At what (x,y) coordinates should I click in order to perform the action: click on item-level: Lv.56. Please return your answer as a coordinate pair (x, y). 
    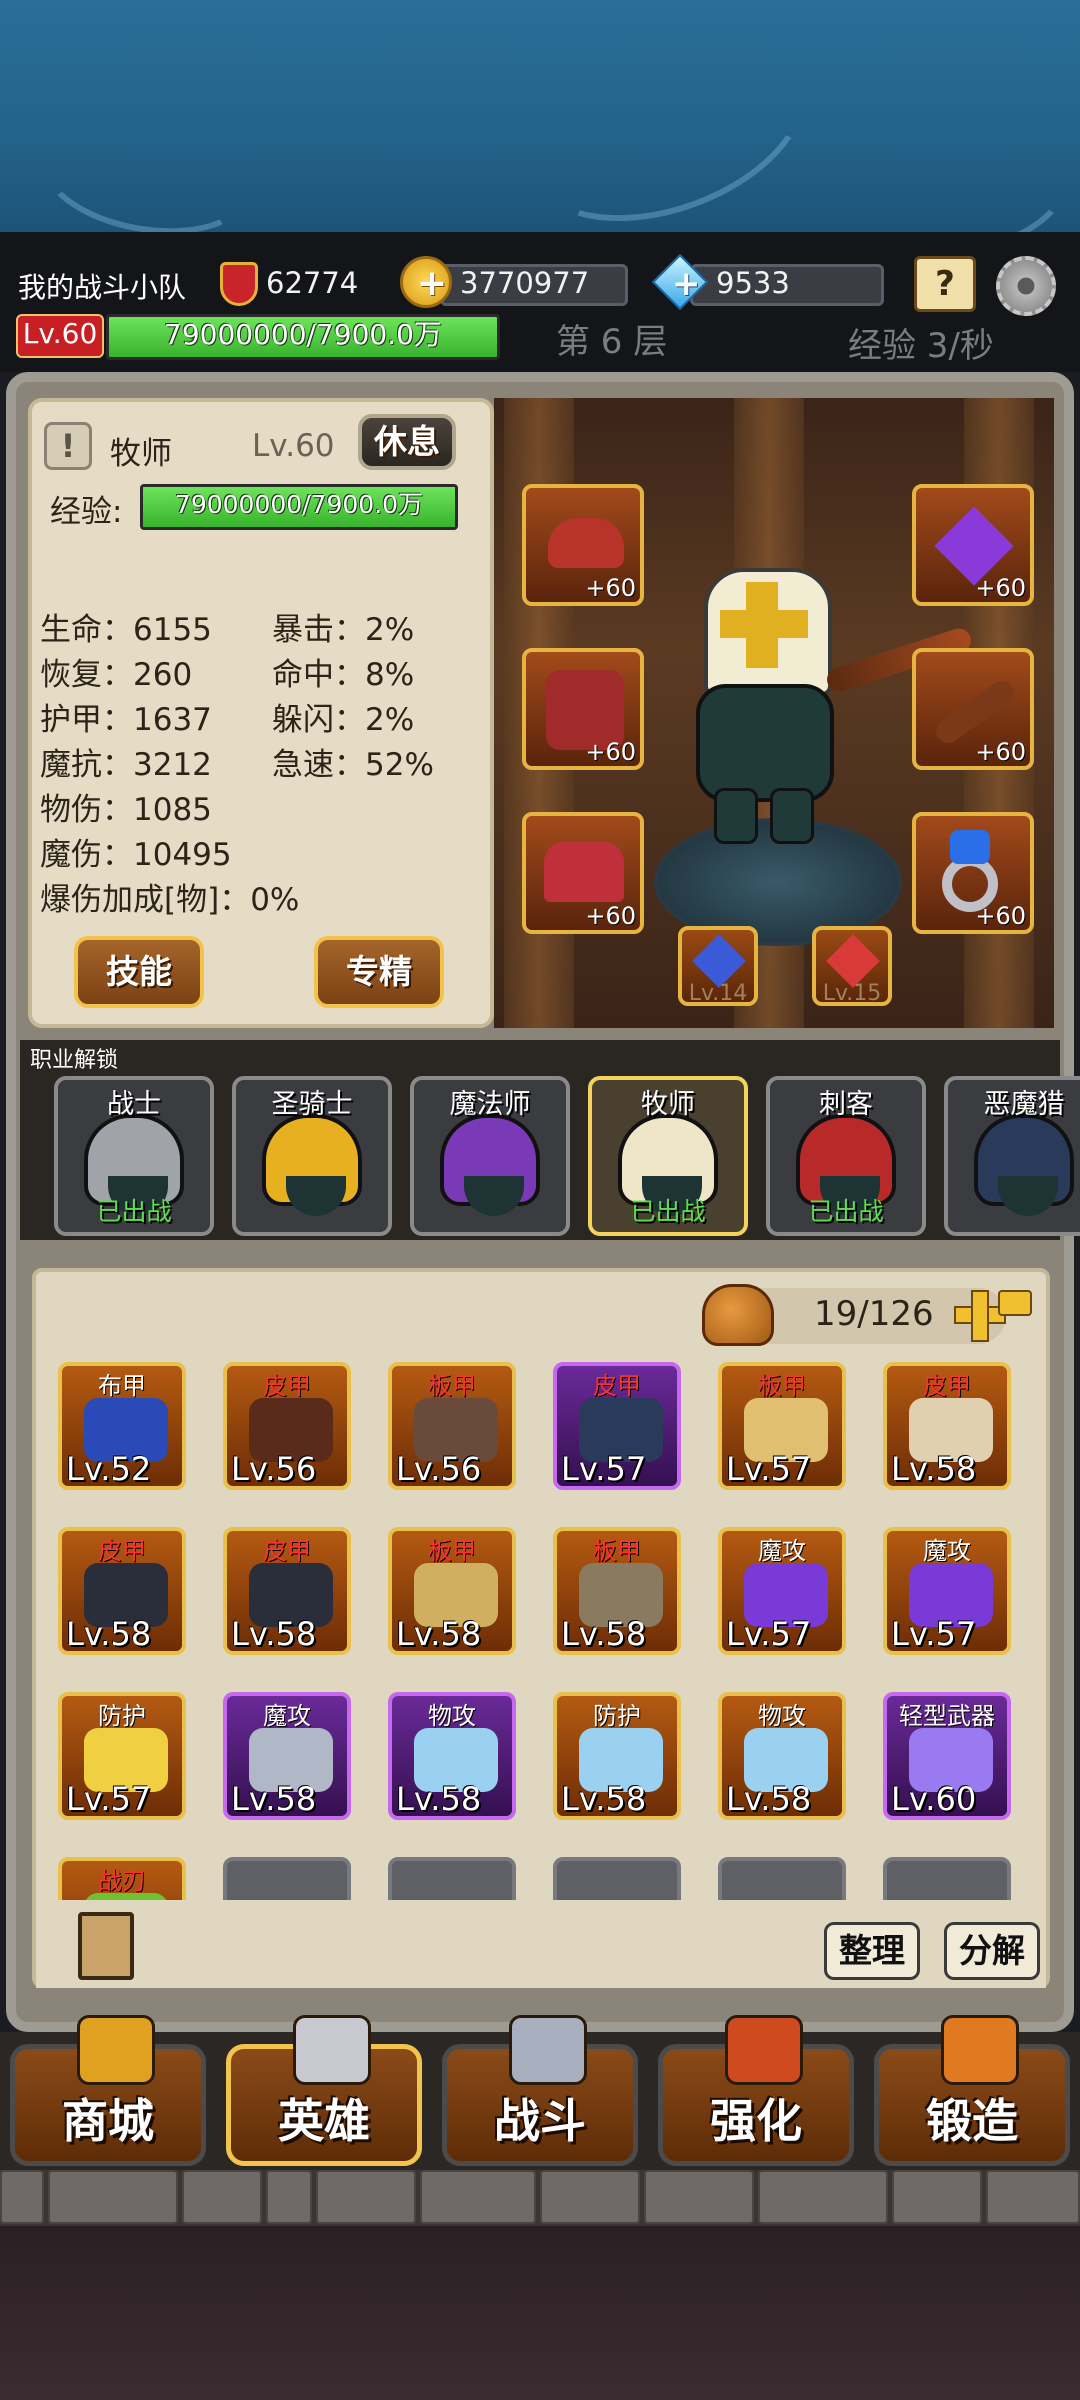
    Looking at the image, I should click on (274, 1469).